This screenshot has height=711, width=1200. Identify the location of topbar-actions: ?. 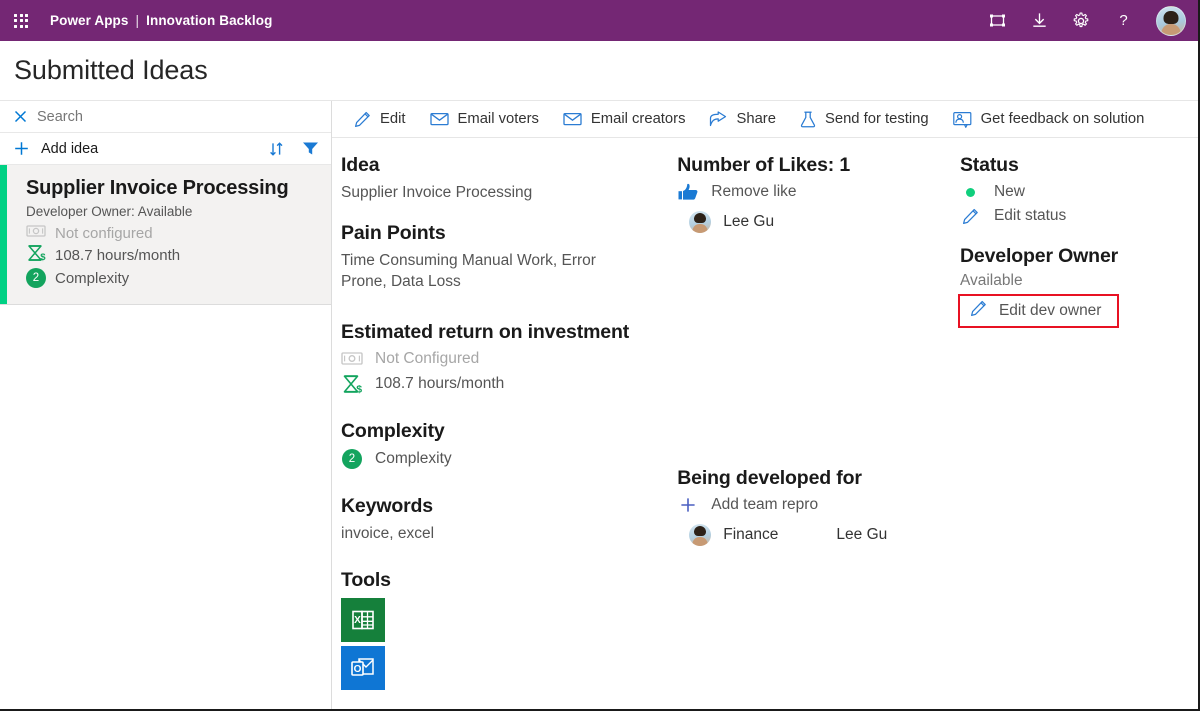
(1086, 20).